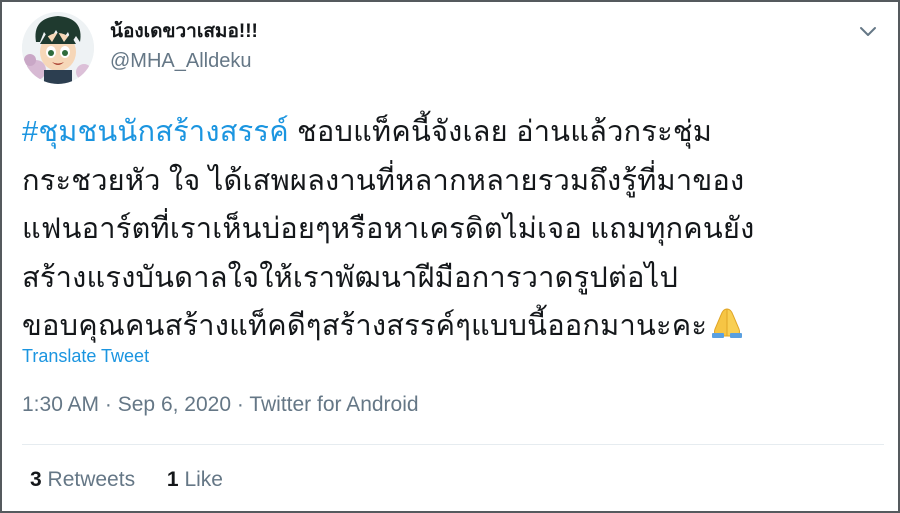 The image size is (900, 513). What do you see at coordinates (172, 479) in the screenshot?
I see `likes-count: 1` at bounding box center [172, 479].